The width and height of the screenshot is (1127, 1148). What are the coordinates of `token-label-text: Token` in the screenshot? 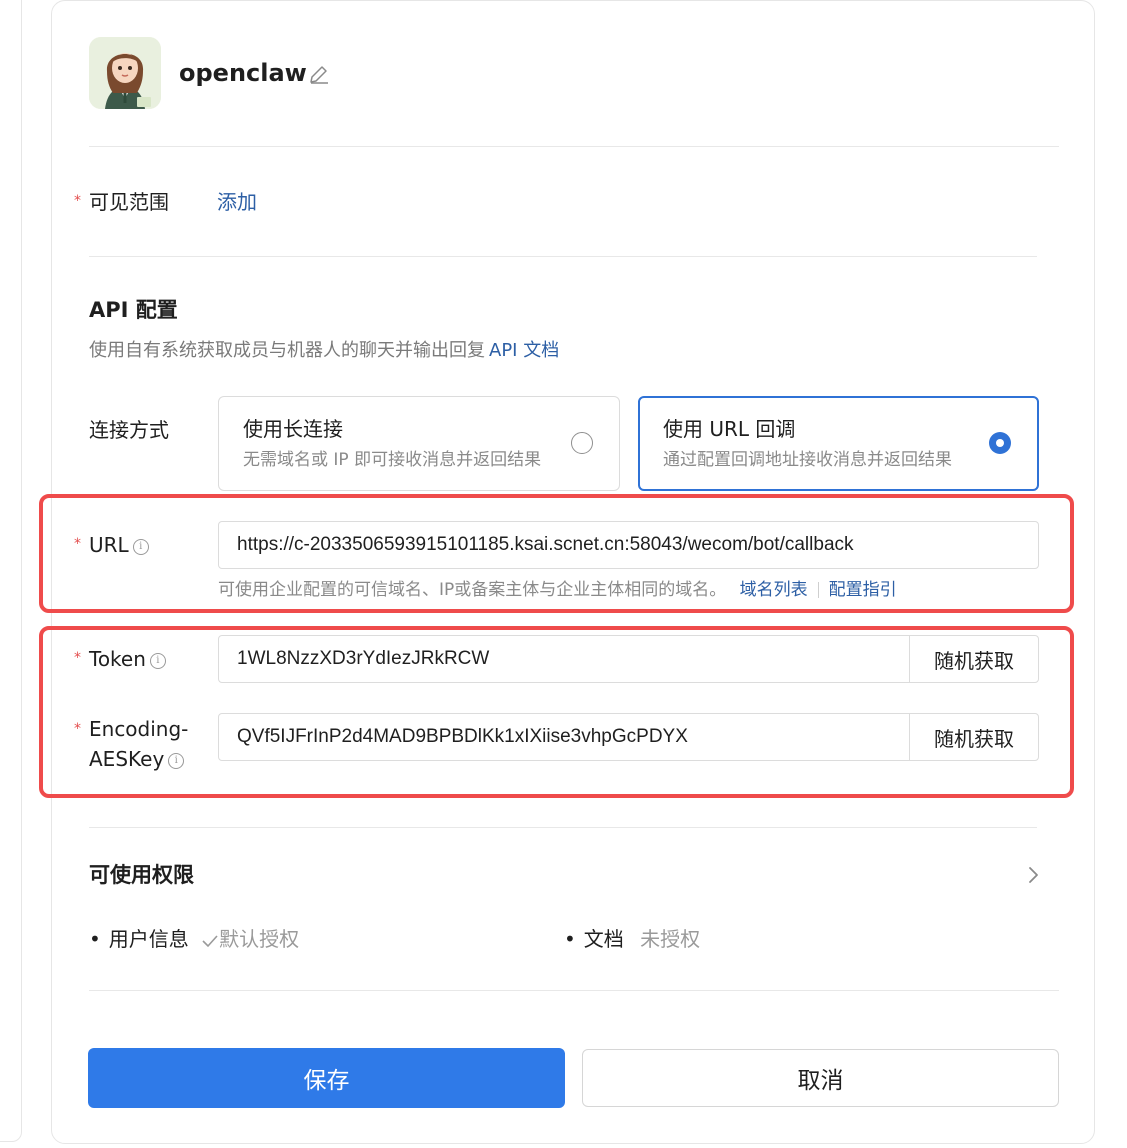 It's located at (117, 659).